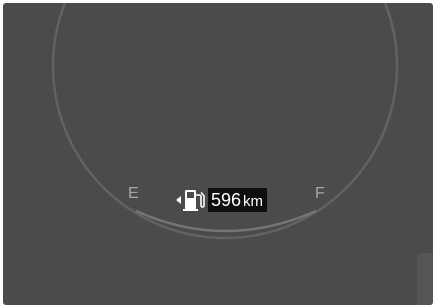 This screenshot has width=437, height=308. Describe the element at coordinates (253, 201) in the screenshot. I see `range-unit: km` at that location.